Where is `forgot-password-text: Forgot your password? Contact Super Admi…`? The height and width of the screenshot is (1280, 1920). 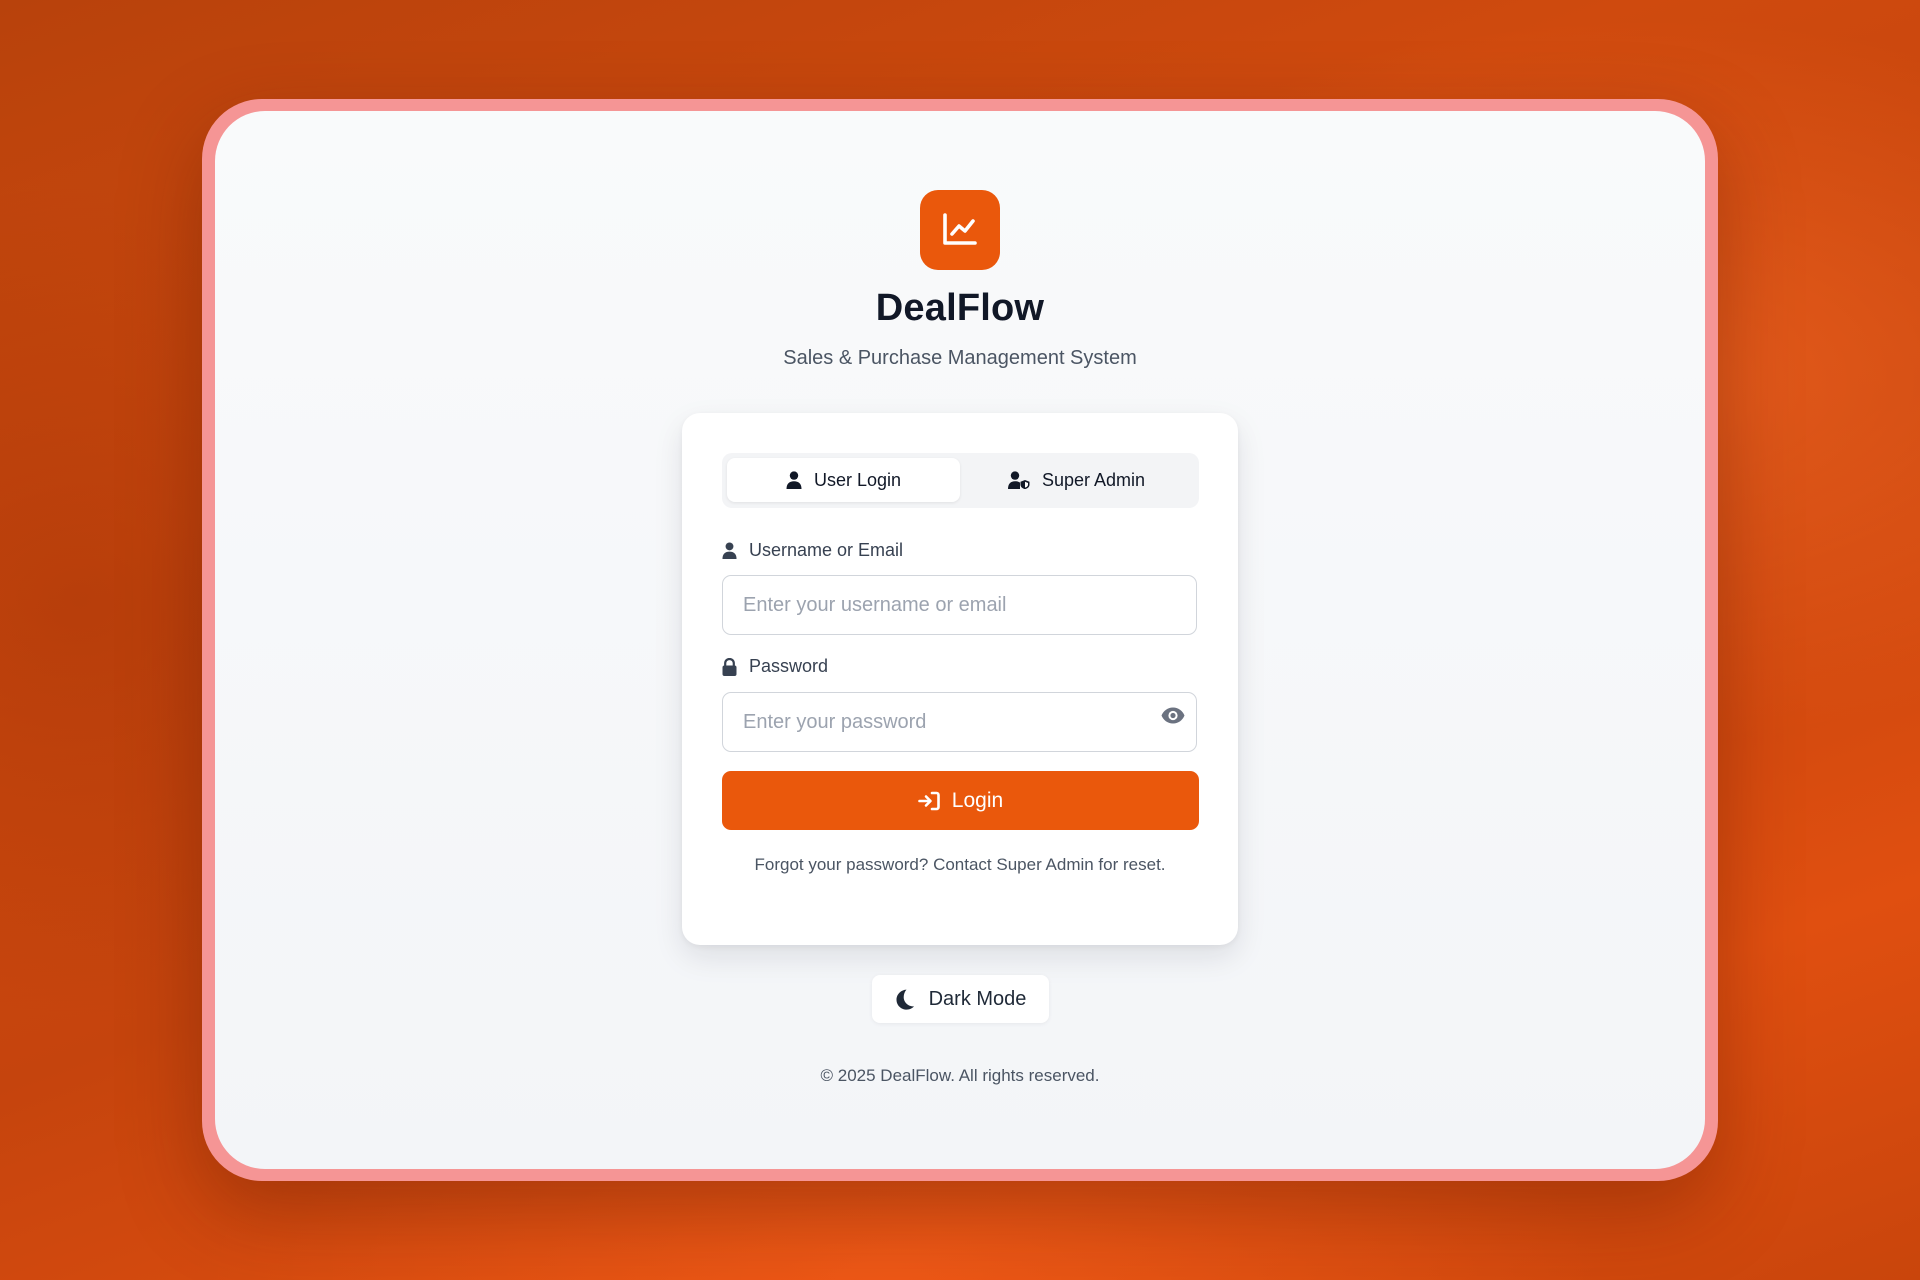 forgot-password-text: Forgot your password? Contact Super Admi… is located at coordinates (960, 864).